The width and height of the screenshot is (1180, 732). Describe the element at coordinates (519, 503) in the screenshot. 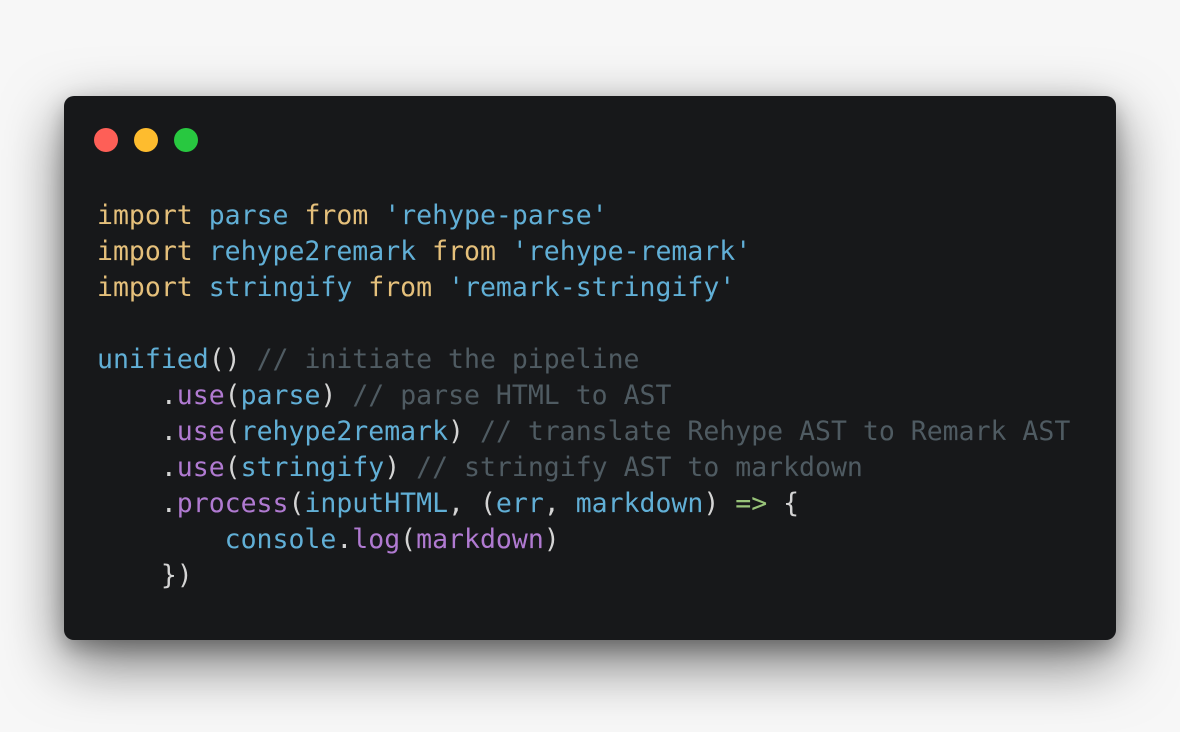

I see `code-token-identifier: err` at that location.